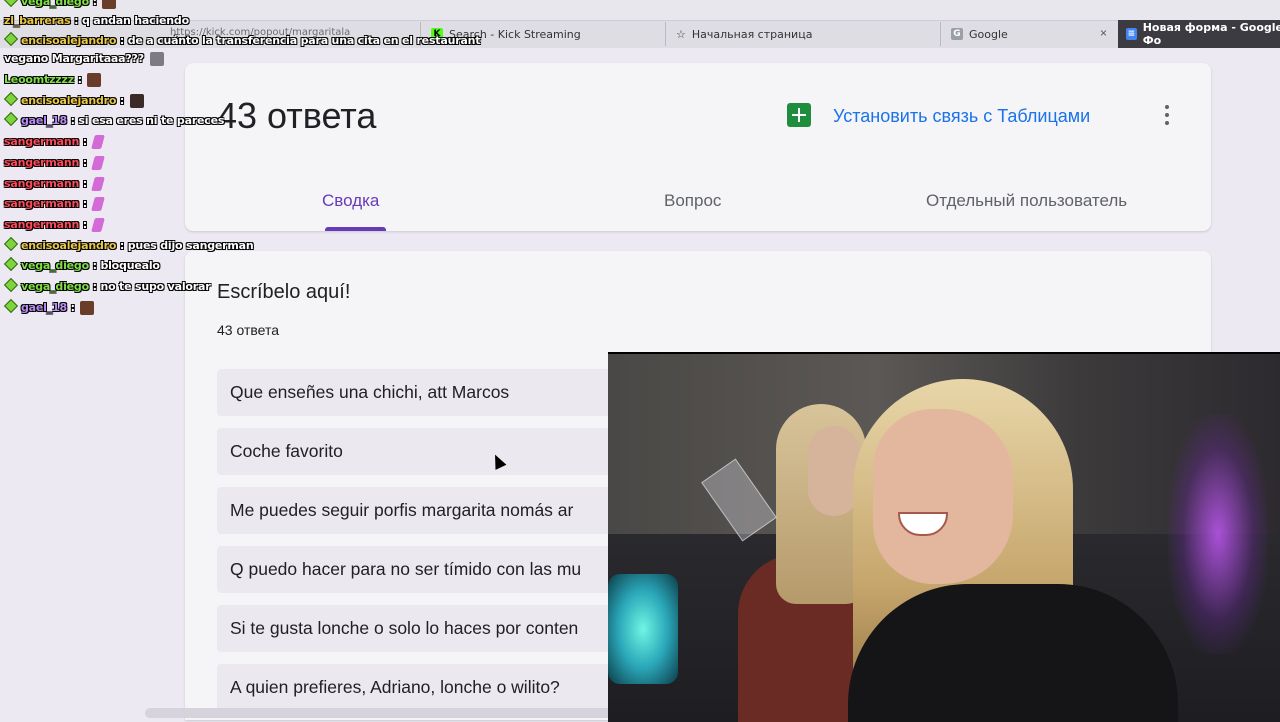  I want to click on horizontal-scrollbar, so click(385, 713).